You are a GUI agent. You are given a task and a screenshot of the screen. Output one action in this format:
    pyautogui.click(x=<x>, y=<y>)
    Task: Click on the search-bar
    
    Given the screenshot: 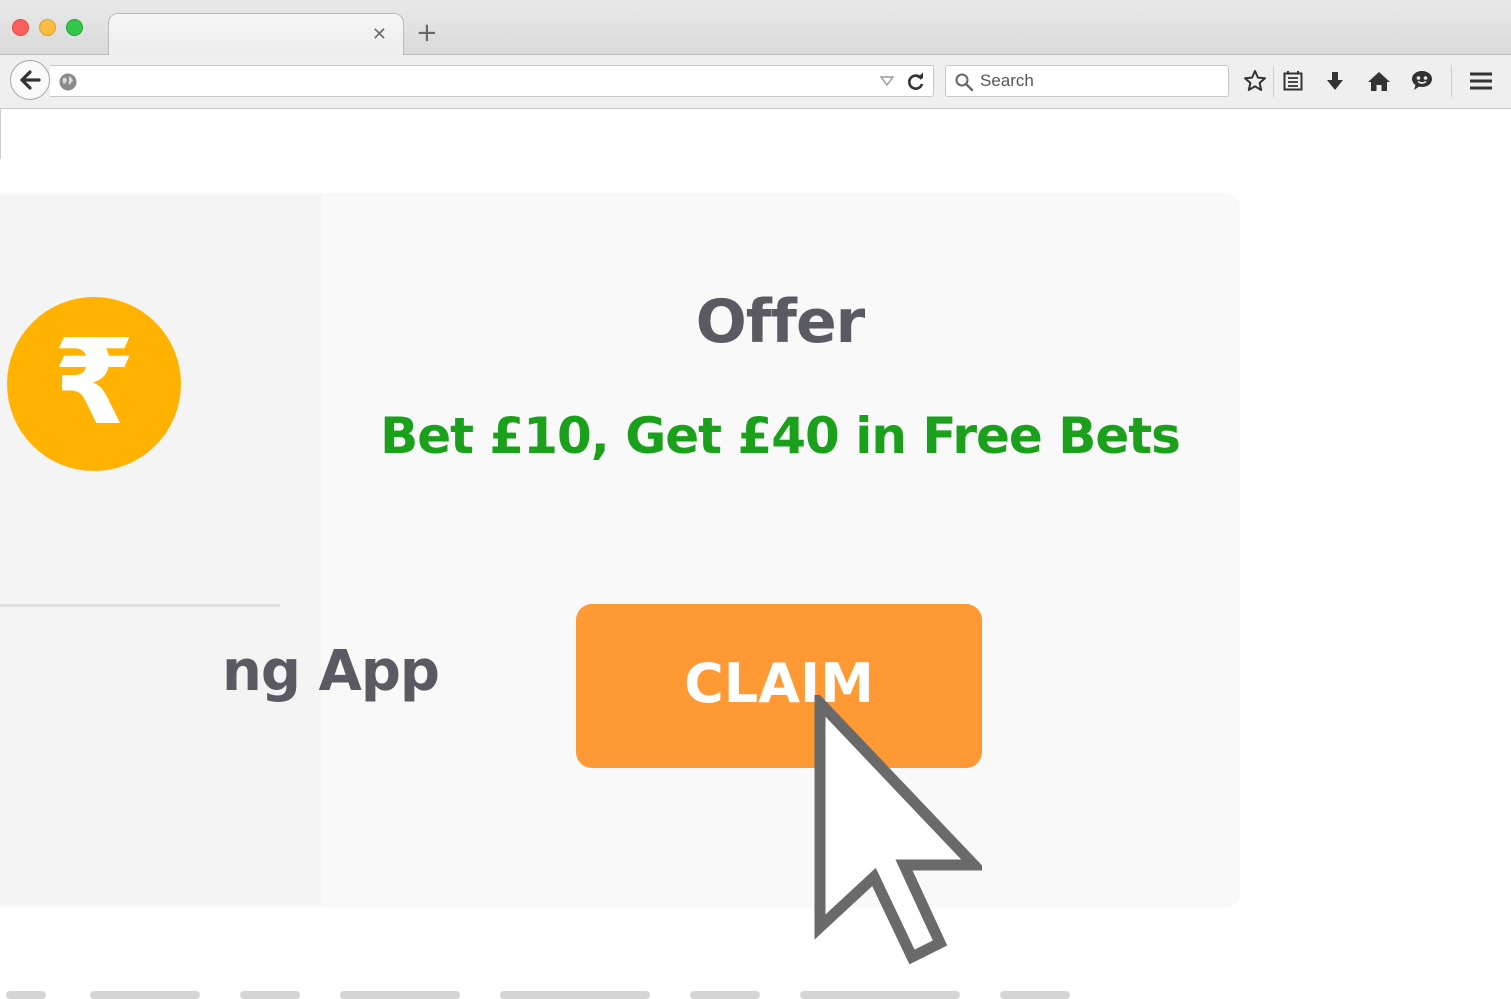 What is the action you would take?
    pyautogui.click(x=1087, y=81)
    